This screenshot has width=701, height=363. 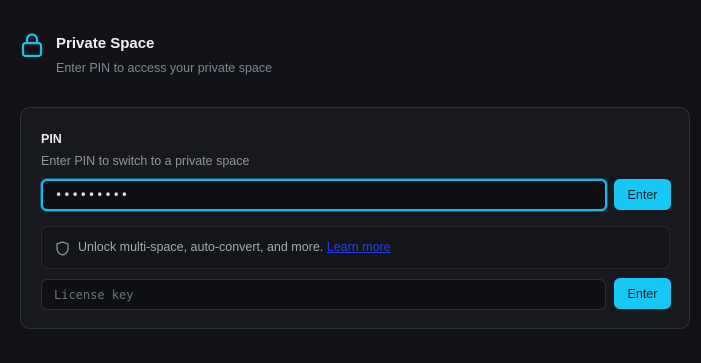 I want to click on page-title: Private Space, so click(x=105, y=43).